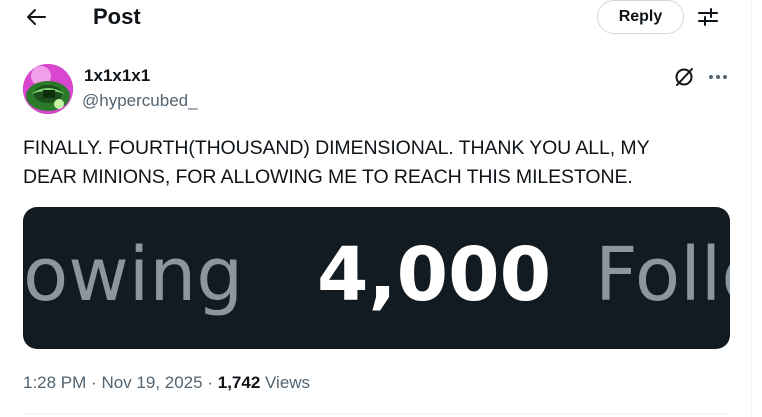 The image size is (762, 417). Describe the element at coordinates (117, 16) in the screenshot. I see `page-title: Post` at that location.